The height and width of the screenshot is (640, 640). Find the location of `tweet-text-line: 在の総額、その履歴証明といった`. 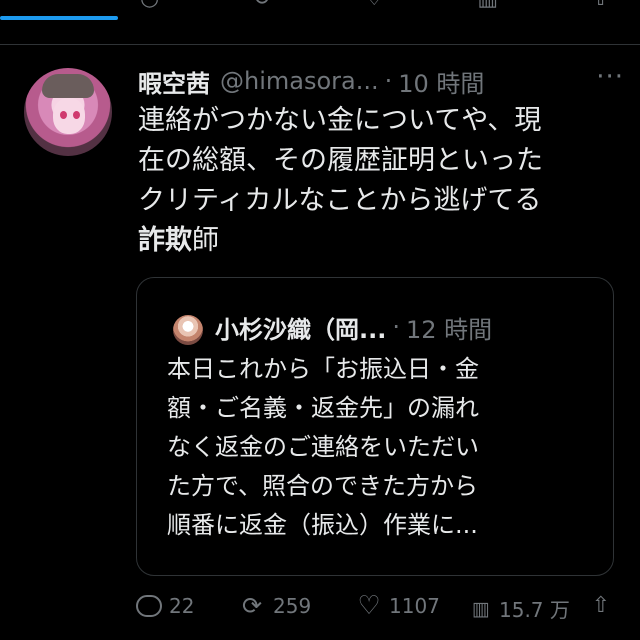

tweet-text-line: 在の総額、その履歴証明といった is located at coordinates (340, 160).